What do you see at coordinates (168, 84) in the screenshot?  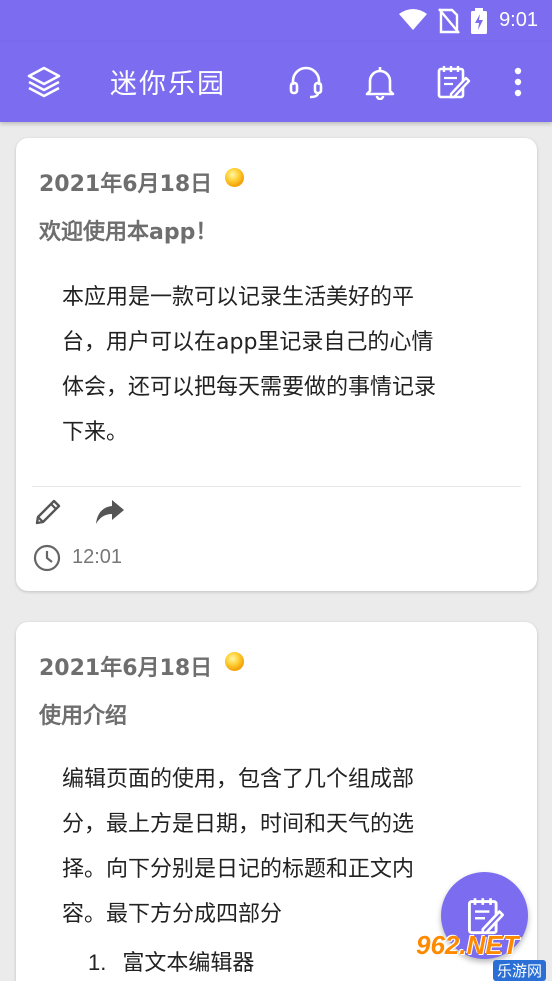 I see `page-title: 迷你乐园` at bounding box center [168, 84].